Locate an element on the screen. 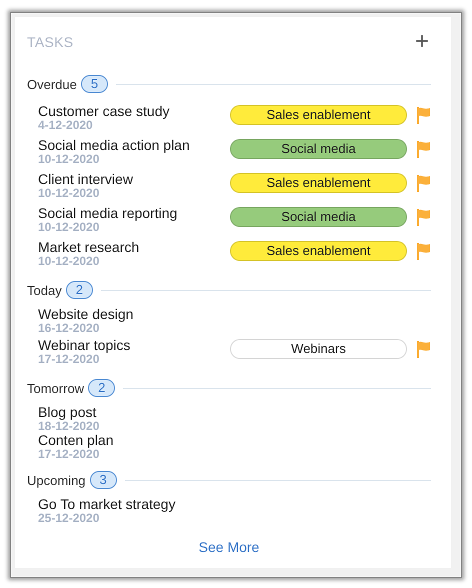  panel-title: TASKS is located at coordinates (50, 42).